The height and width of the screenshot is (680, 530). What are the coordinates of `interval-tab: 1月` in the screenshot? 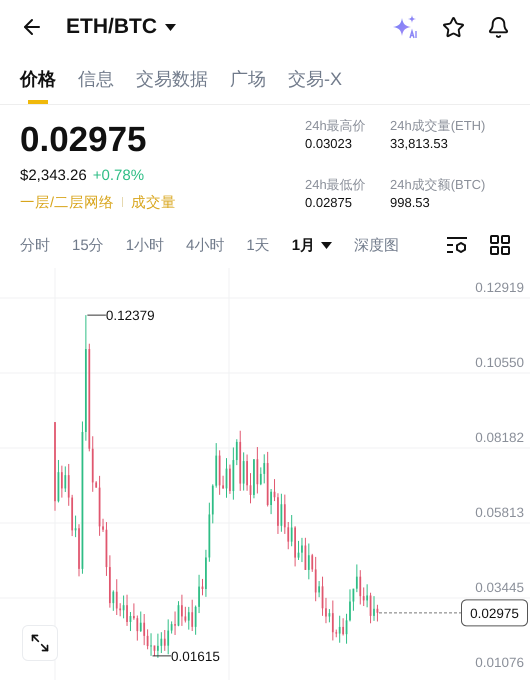 It's located at (312, 245).